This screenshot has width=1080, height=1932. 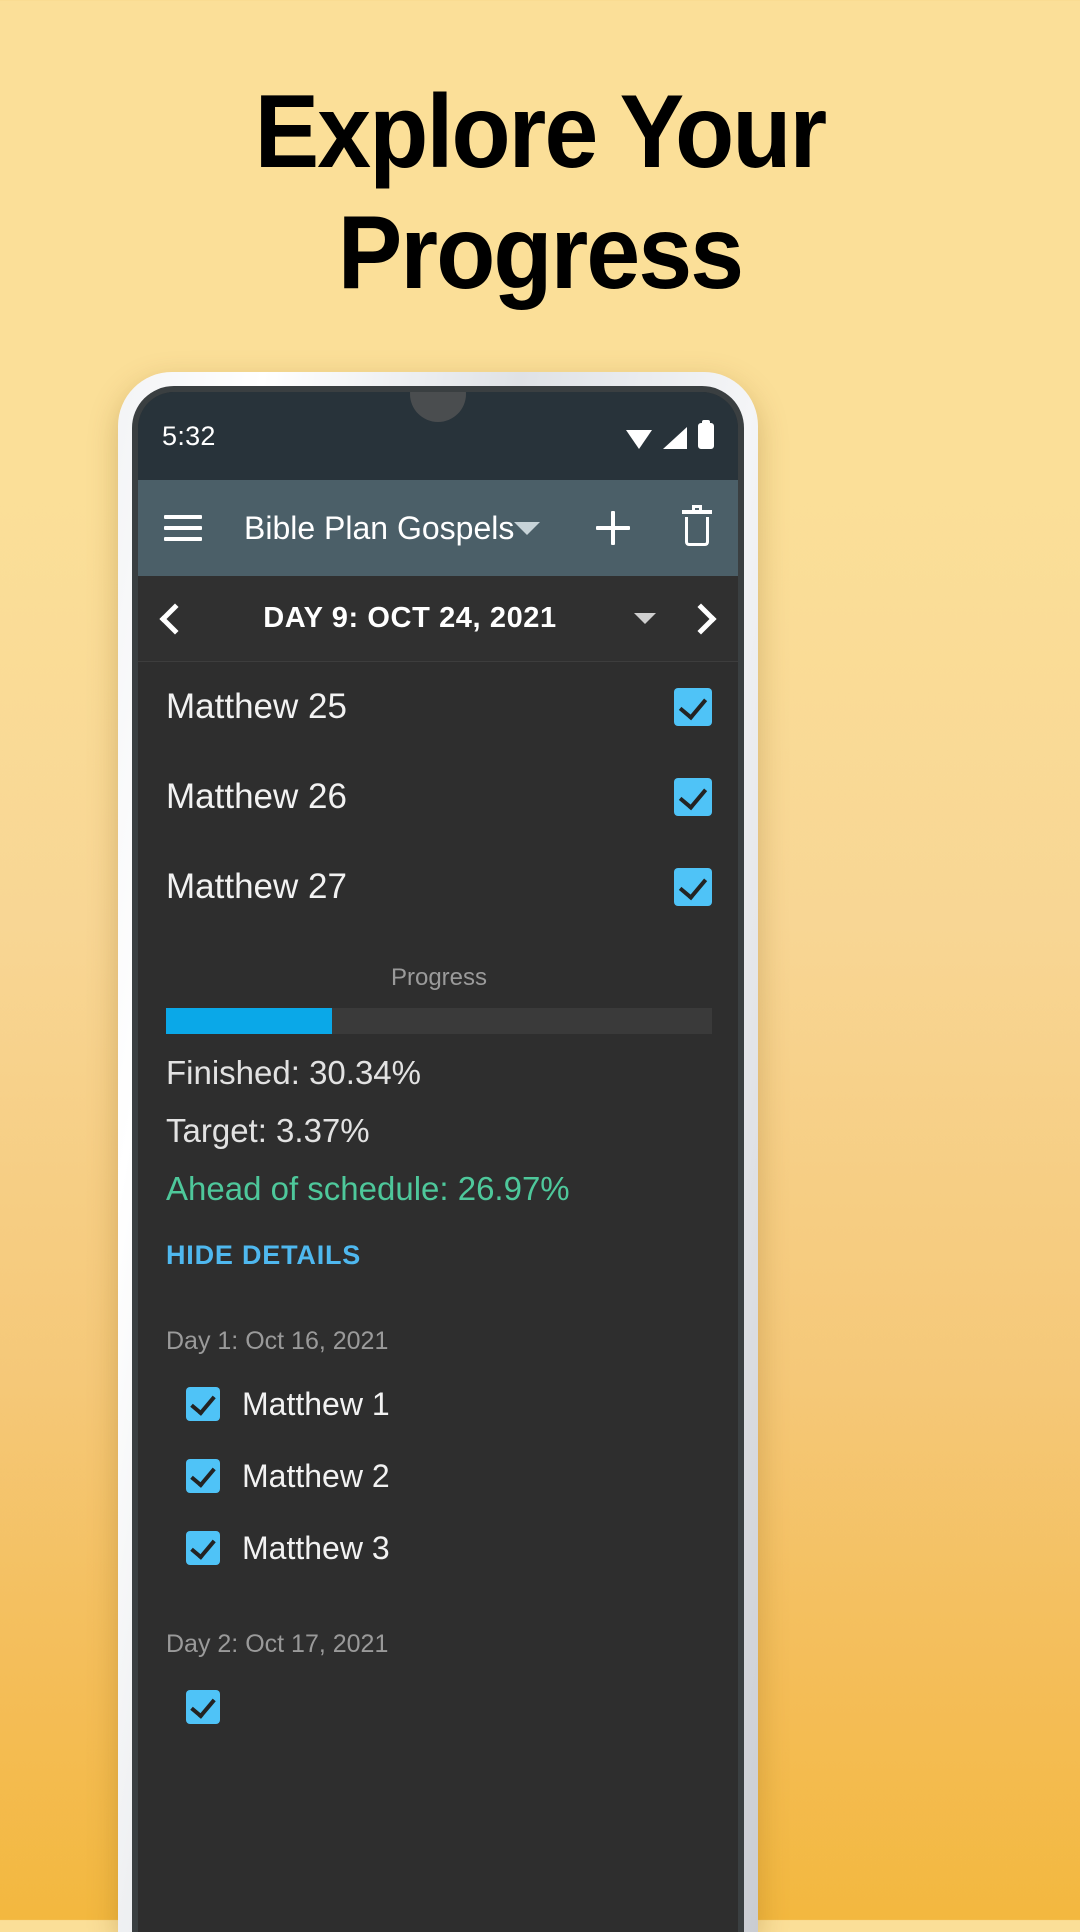 What do you see at coordinates (256, 706) in the screenshot?
I see `chapter-label: Matthew 25` at bounding box center [256, 706].